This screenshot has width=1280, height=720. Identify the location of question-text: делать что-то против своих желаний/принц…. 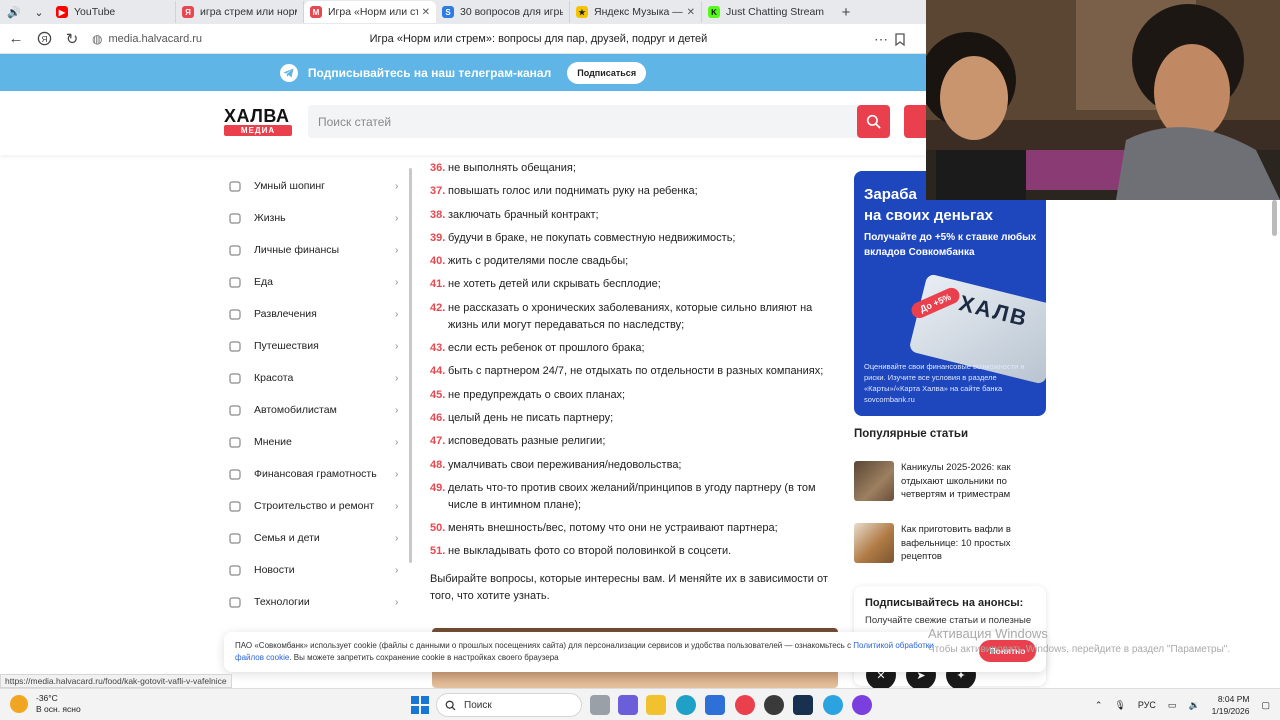
(632, 496).